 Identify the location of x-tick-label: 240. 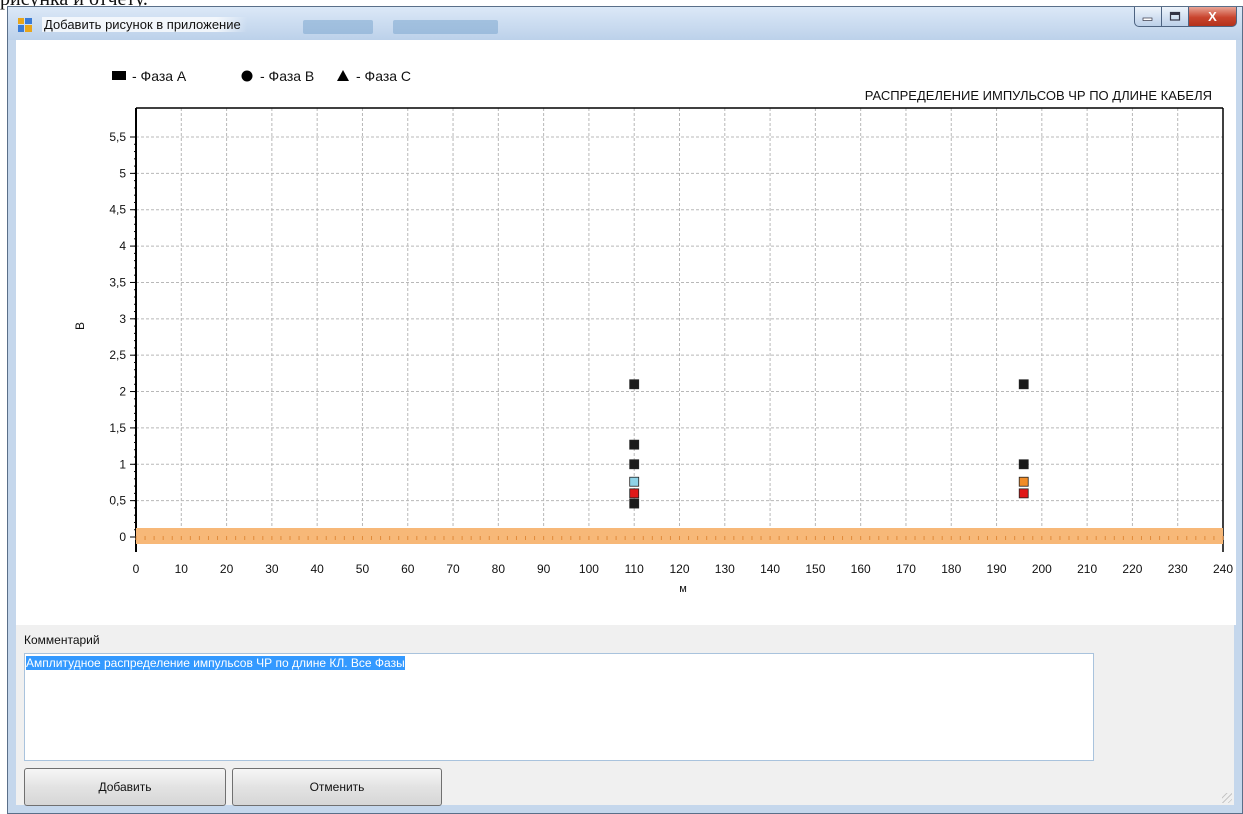
(1223, 569).